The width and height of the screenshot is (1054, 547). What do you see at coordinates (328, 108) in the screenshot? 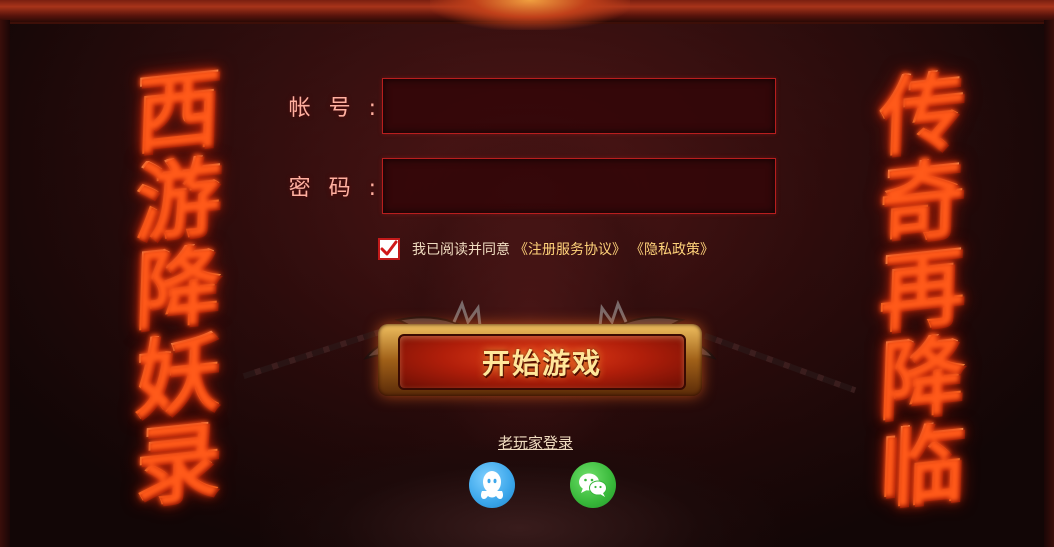
I see `account-label-text: 帐号` at bounding box center [328, 108].